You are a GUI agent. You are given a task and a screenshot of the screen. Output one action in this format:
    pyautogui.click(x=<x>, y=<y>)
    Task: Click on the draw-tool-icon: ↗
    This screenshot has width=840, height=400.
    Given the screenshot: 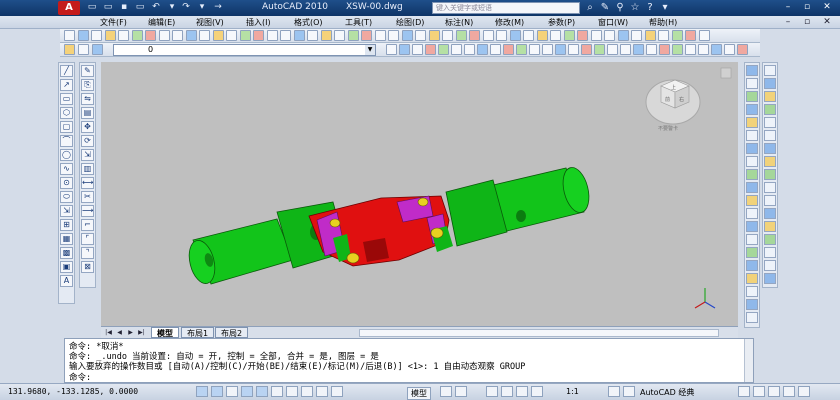 What is the action you would take?
    pyautogui.click(x=66, y=85)
    